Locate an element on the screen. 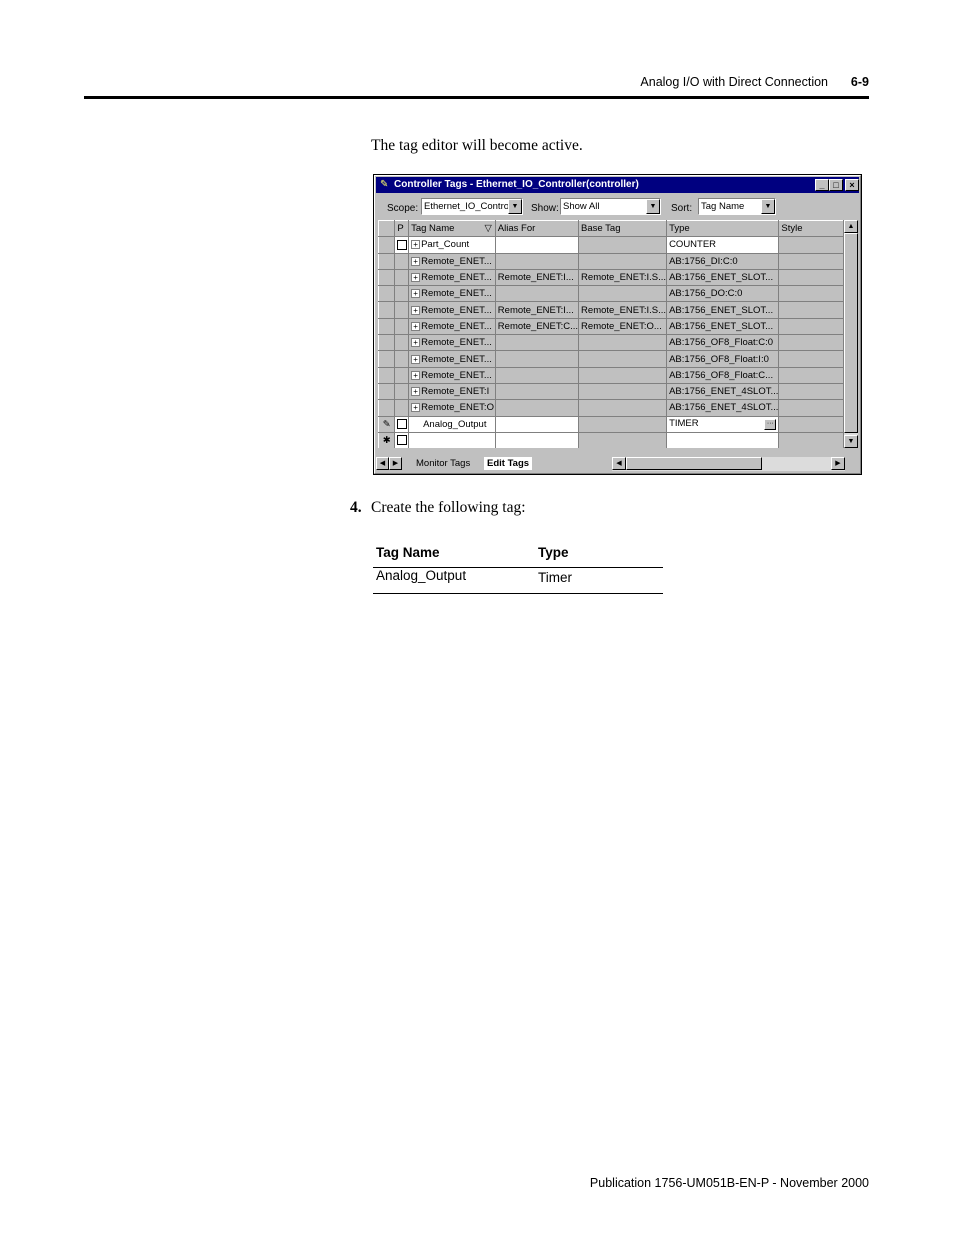 The image size is (954, 1235). show-select: Show All ▼ is located at coordinates (610, 206).